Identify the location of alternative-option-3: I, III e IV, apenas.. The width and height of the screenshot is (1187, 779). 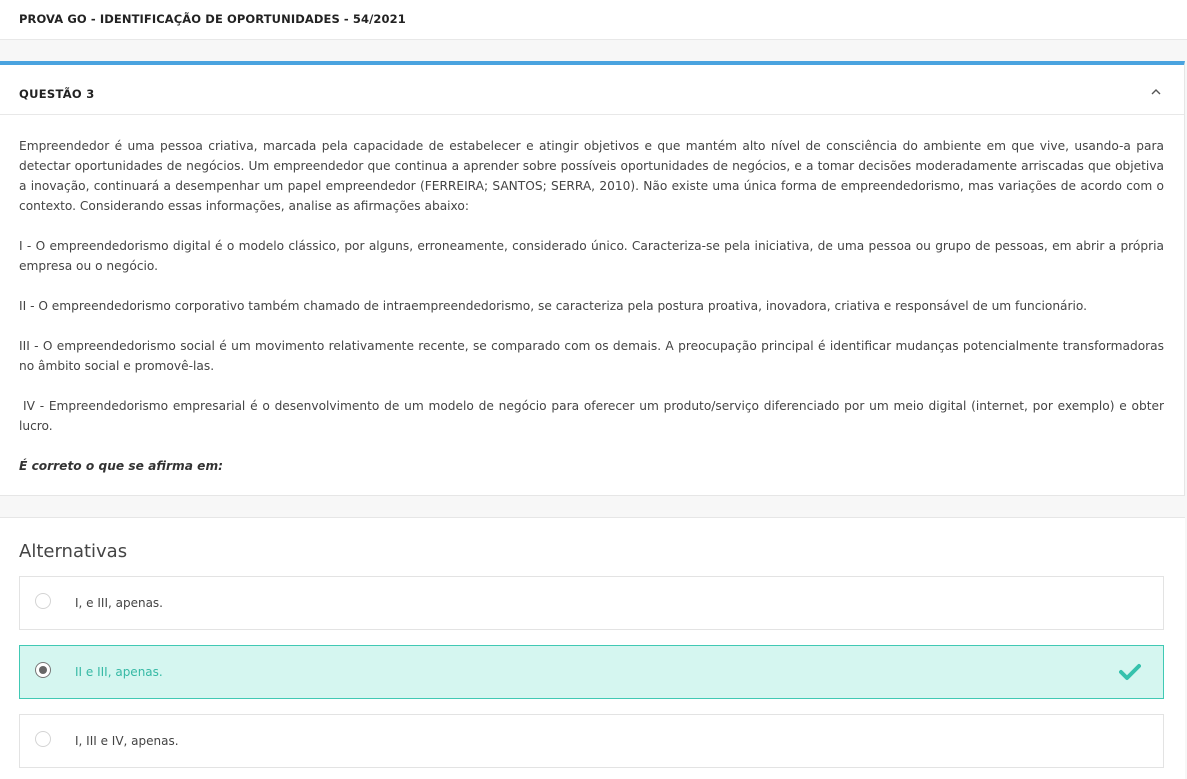
(591, 741).